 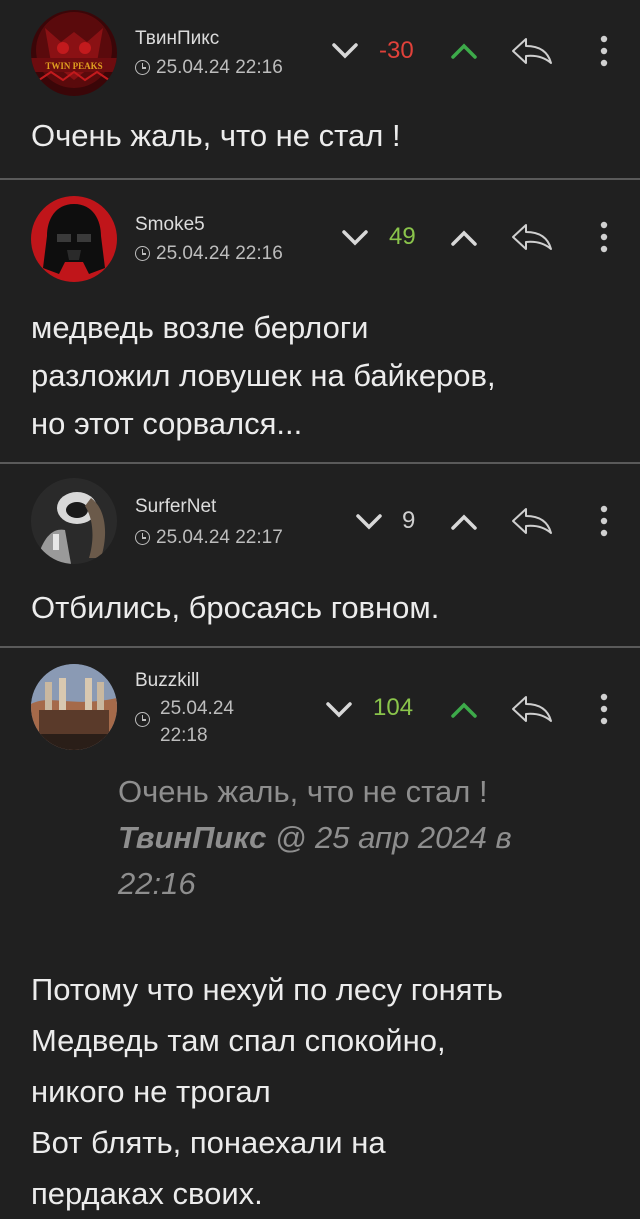 I want to click on comment-text: Отбились, бросаясь говном., so click(x=235, y=607).